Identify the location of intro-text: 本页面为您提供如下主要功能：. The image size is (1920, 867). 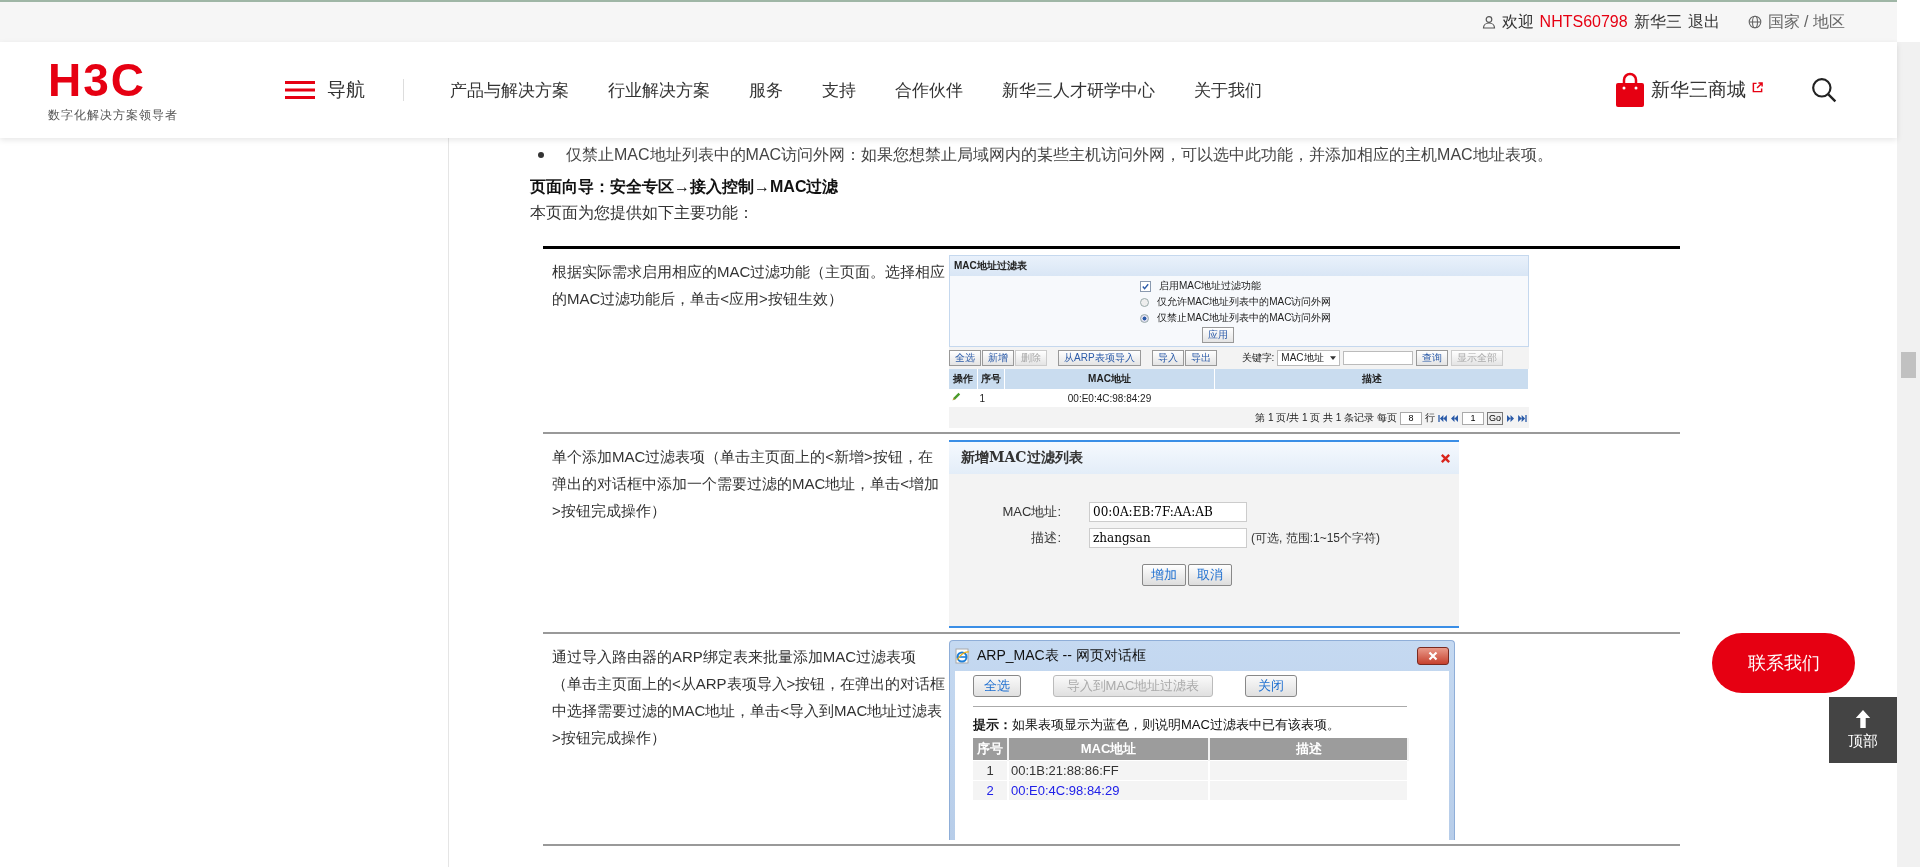
(642, 213).